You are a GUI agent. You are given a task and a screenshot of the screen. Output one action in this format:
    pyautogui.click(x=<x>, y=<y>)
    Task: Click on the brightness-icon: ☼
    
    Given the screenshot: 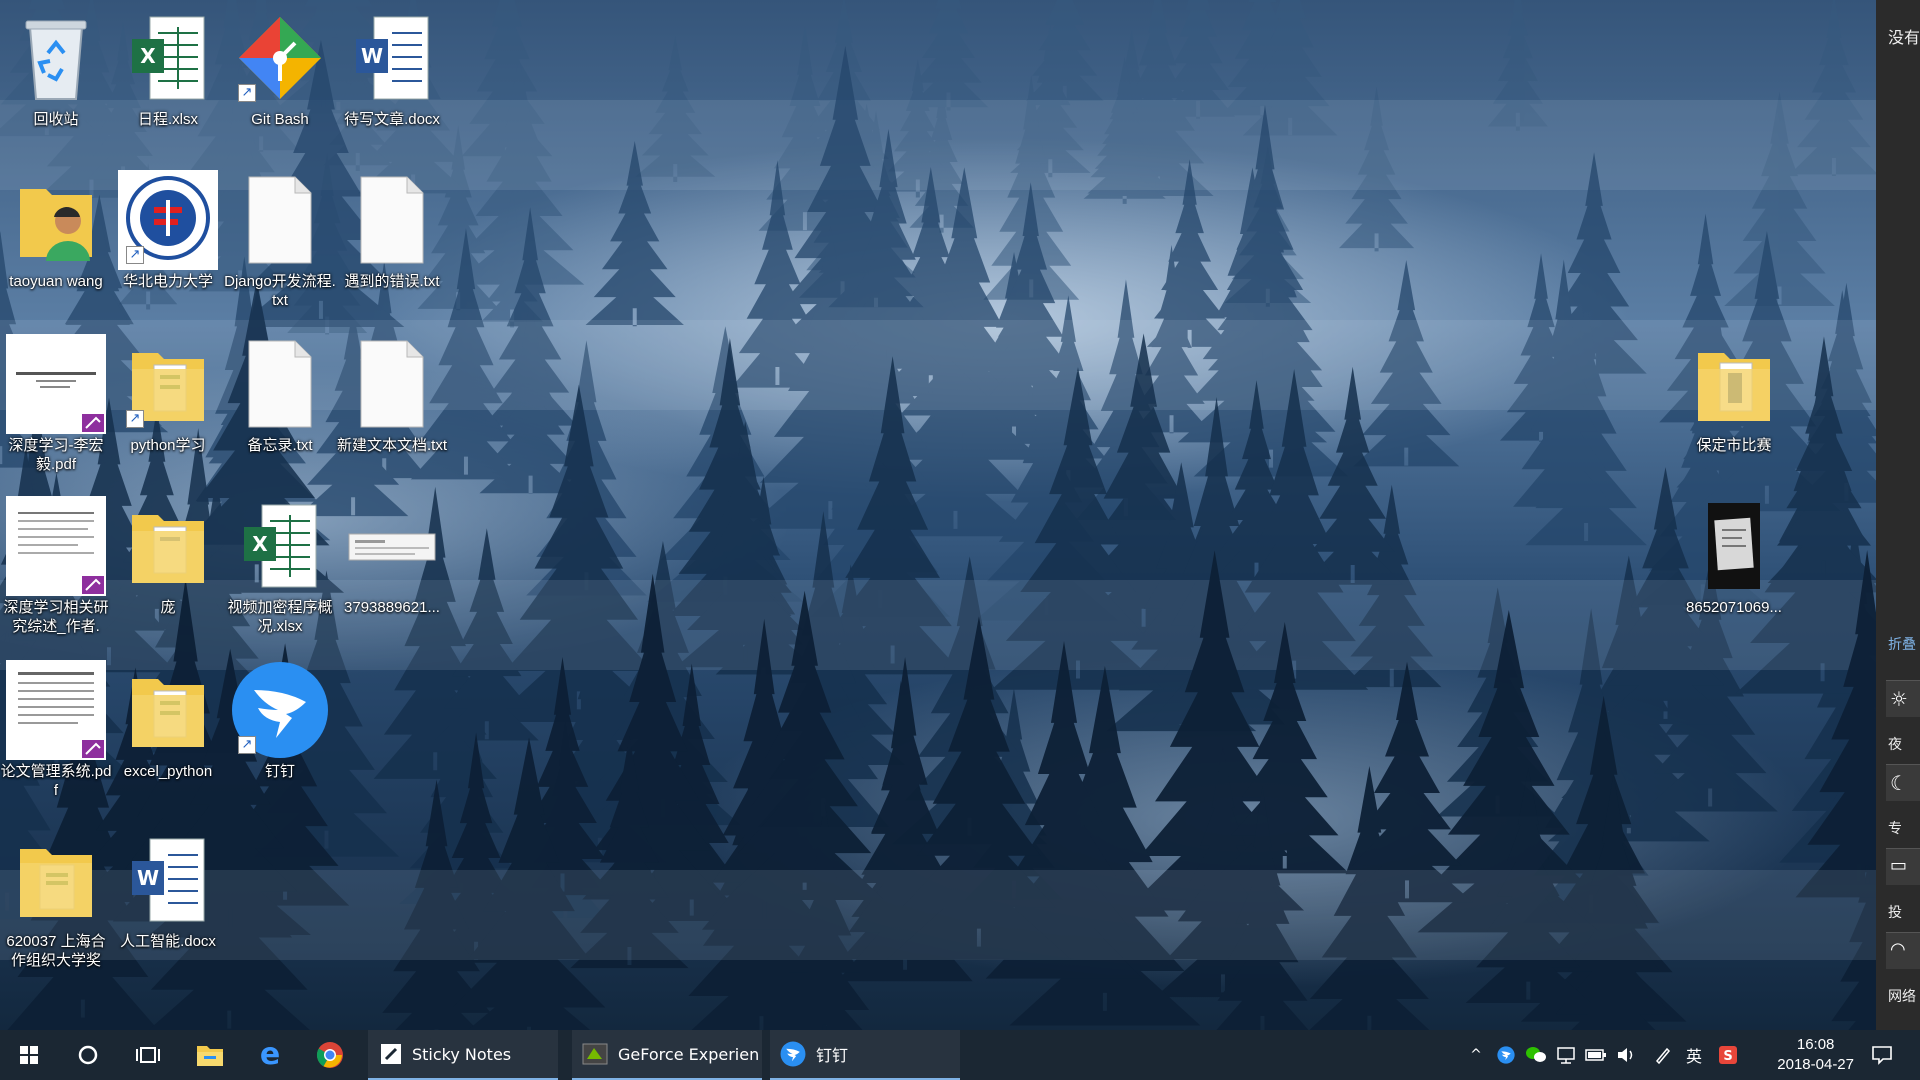 What is the action you would take?
    pyautogui.click(x=1899, y=699)
    